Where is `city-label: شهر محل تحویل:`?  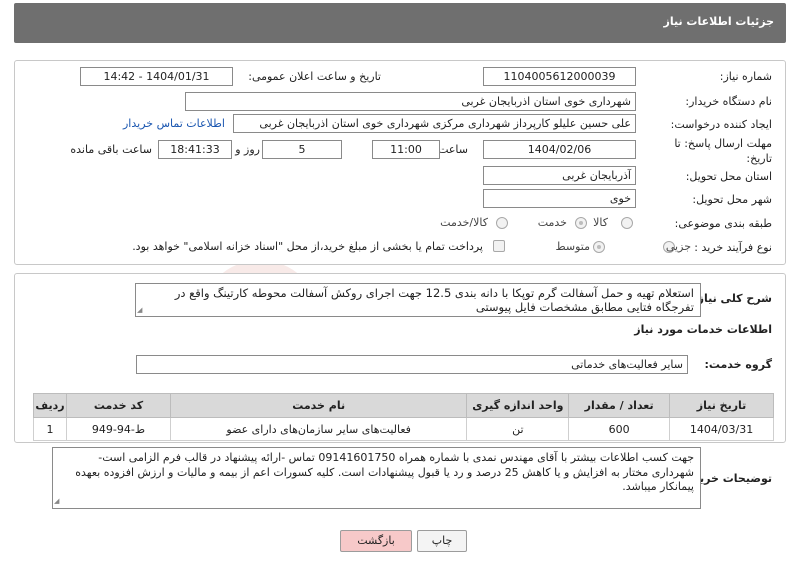 city-label: شهر محل تحویل: is located at coordinates (732, 199).